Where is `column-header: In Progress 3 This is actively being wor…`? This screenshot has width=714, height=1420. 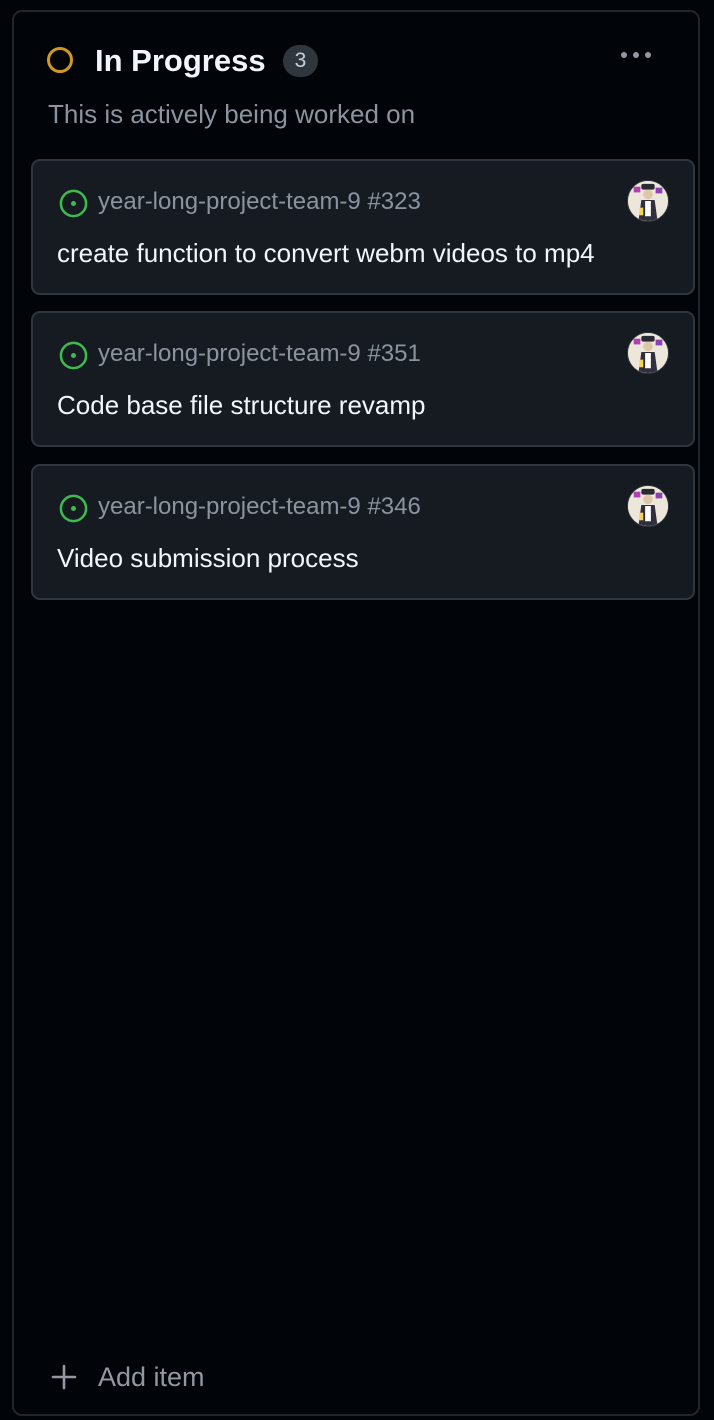
column-header: In Progress 3 This is actively being wor… is located at coordinates (356, 82).